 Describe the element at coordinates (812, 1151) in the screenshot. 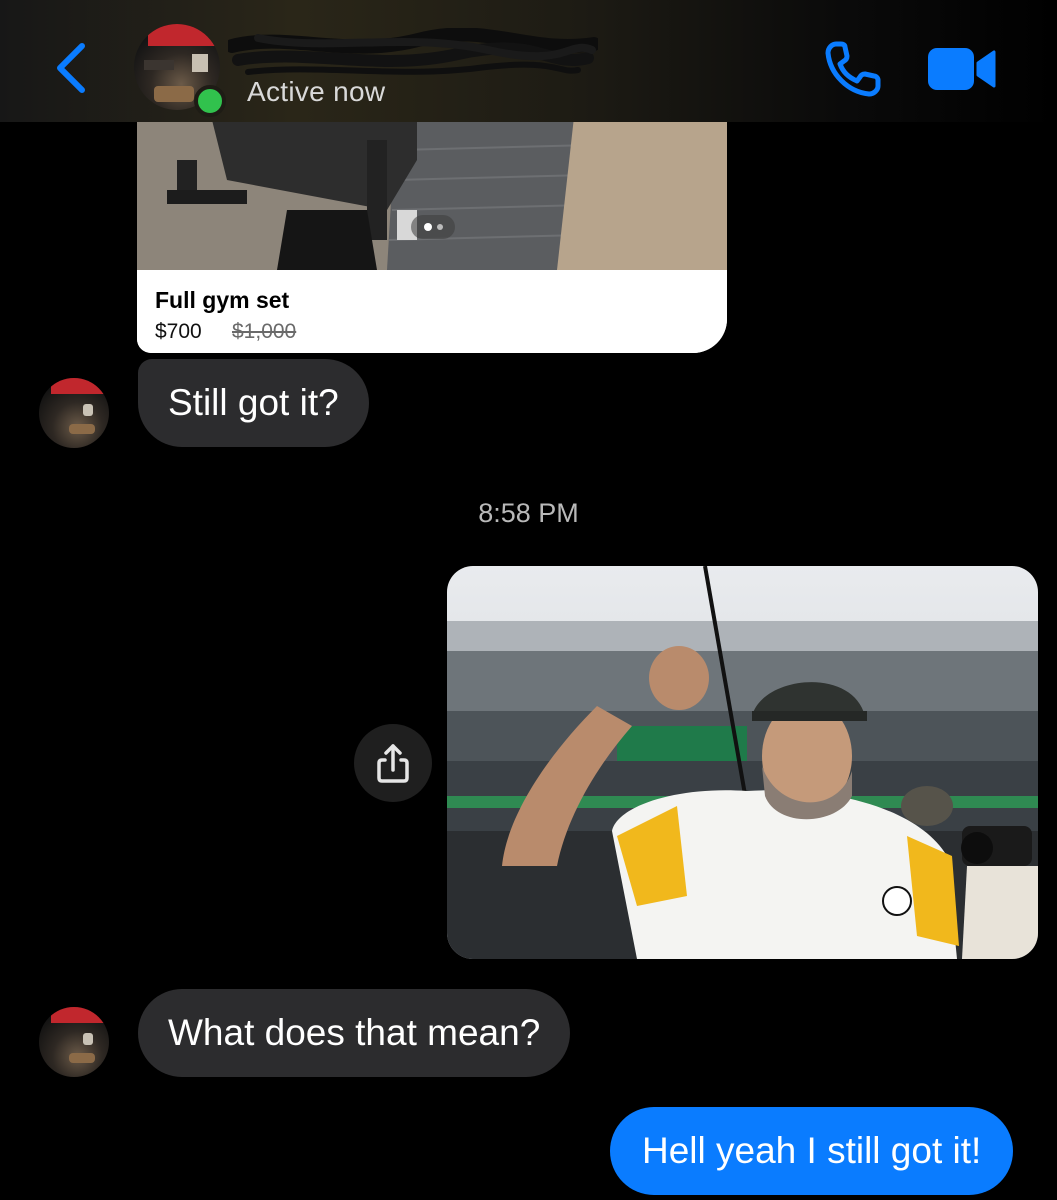

I see `outgoing-message: Hell yeah I still got it!` at that location.